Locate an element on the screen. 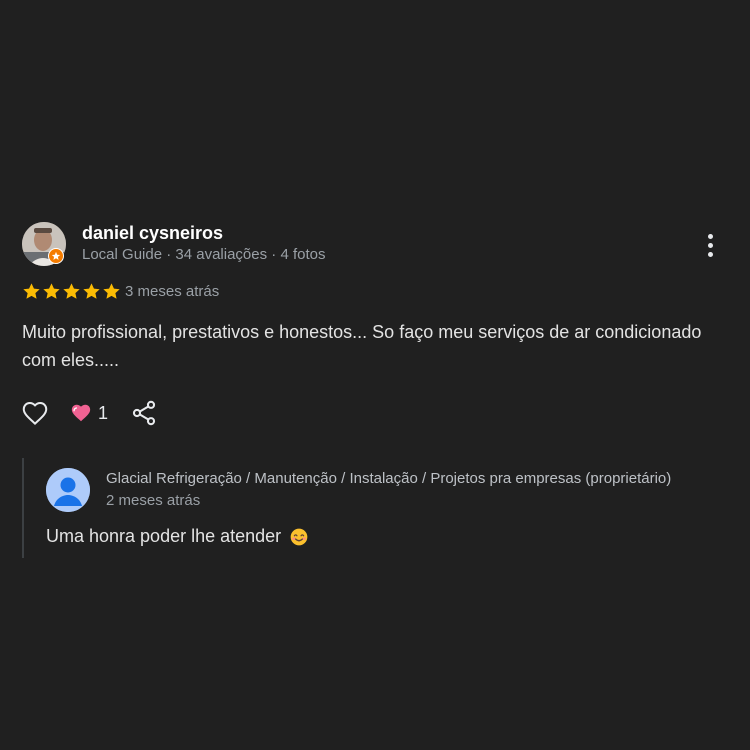  share-button is located at coordinates (144, 415).